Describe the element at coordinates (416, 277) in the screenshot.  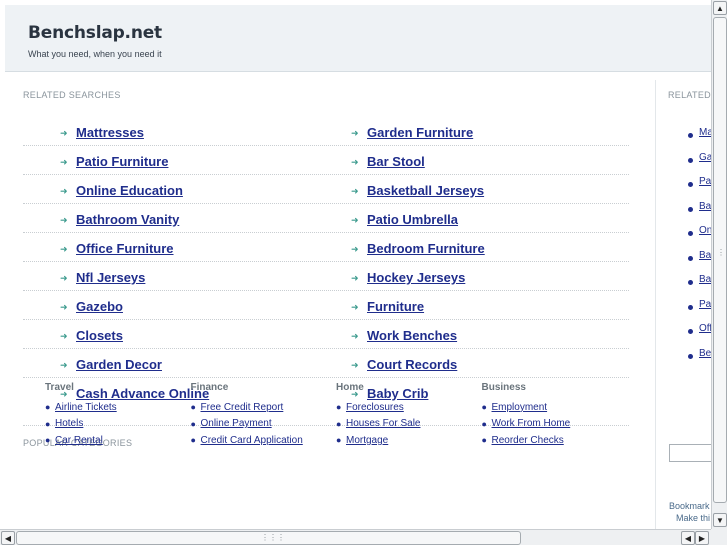
I see `related-search-link: Hockey Jerseys` at that location.